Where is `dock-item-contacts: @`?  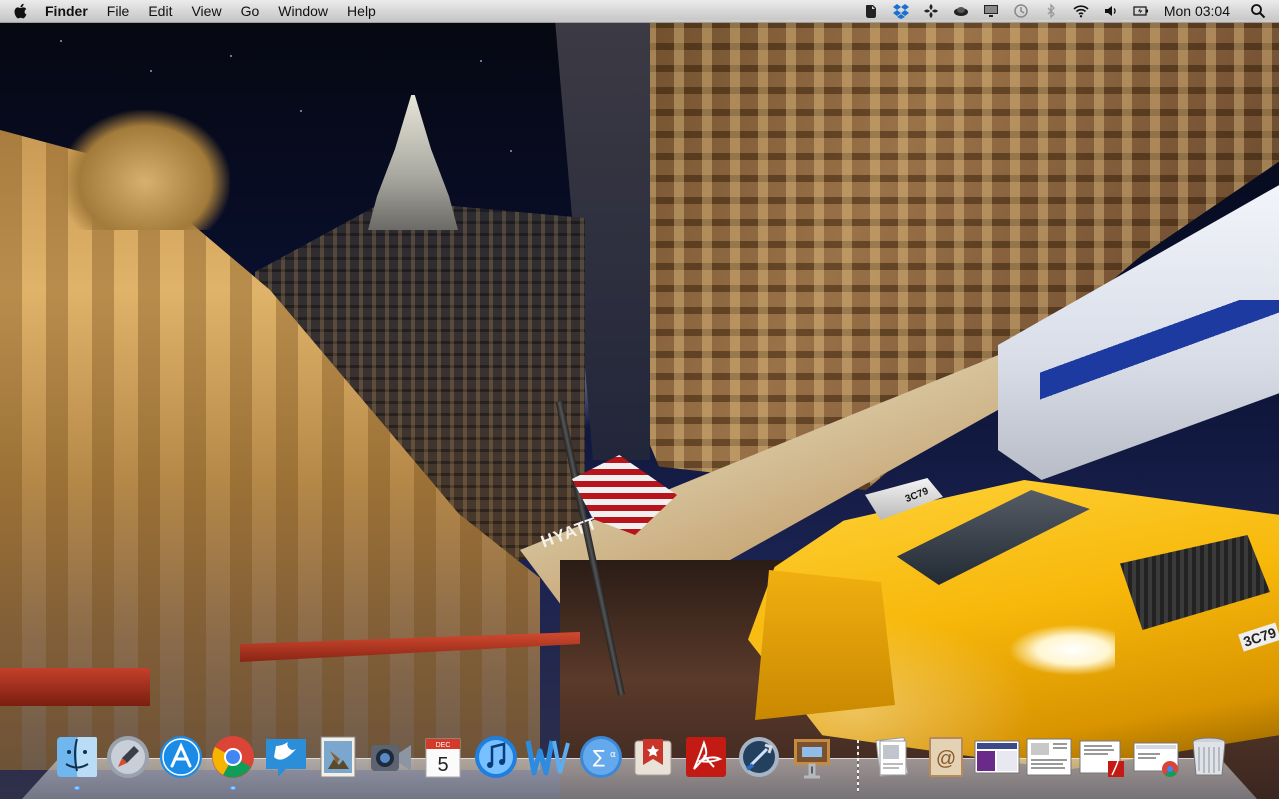 dock-item-contacts: @ is located at coordinates (945, 757).